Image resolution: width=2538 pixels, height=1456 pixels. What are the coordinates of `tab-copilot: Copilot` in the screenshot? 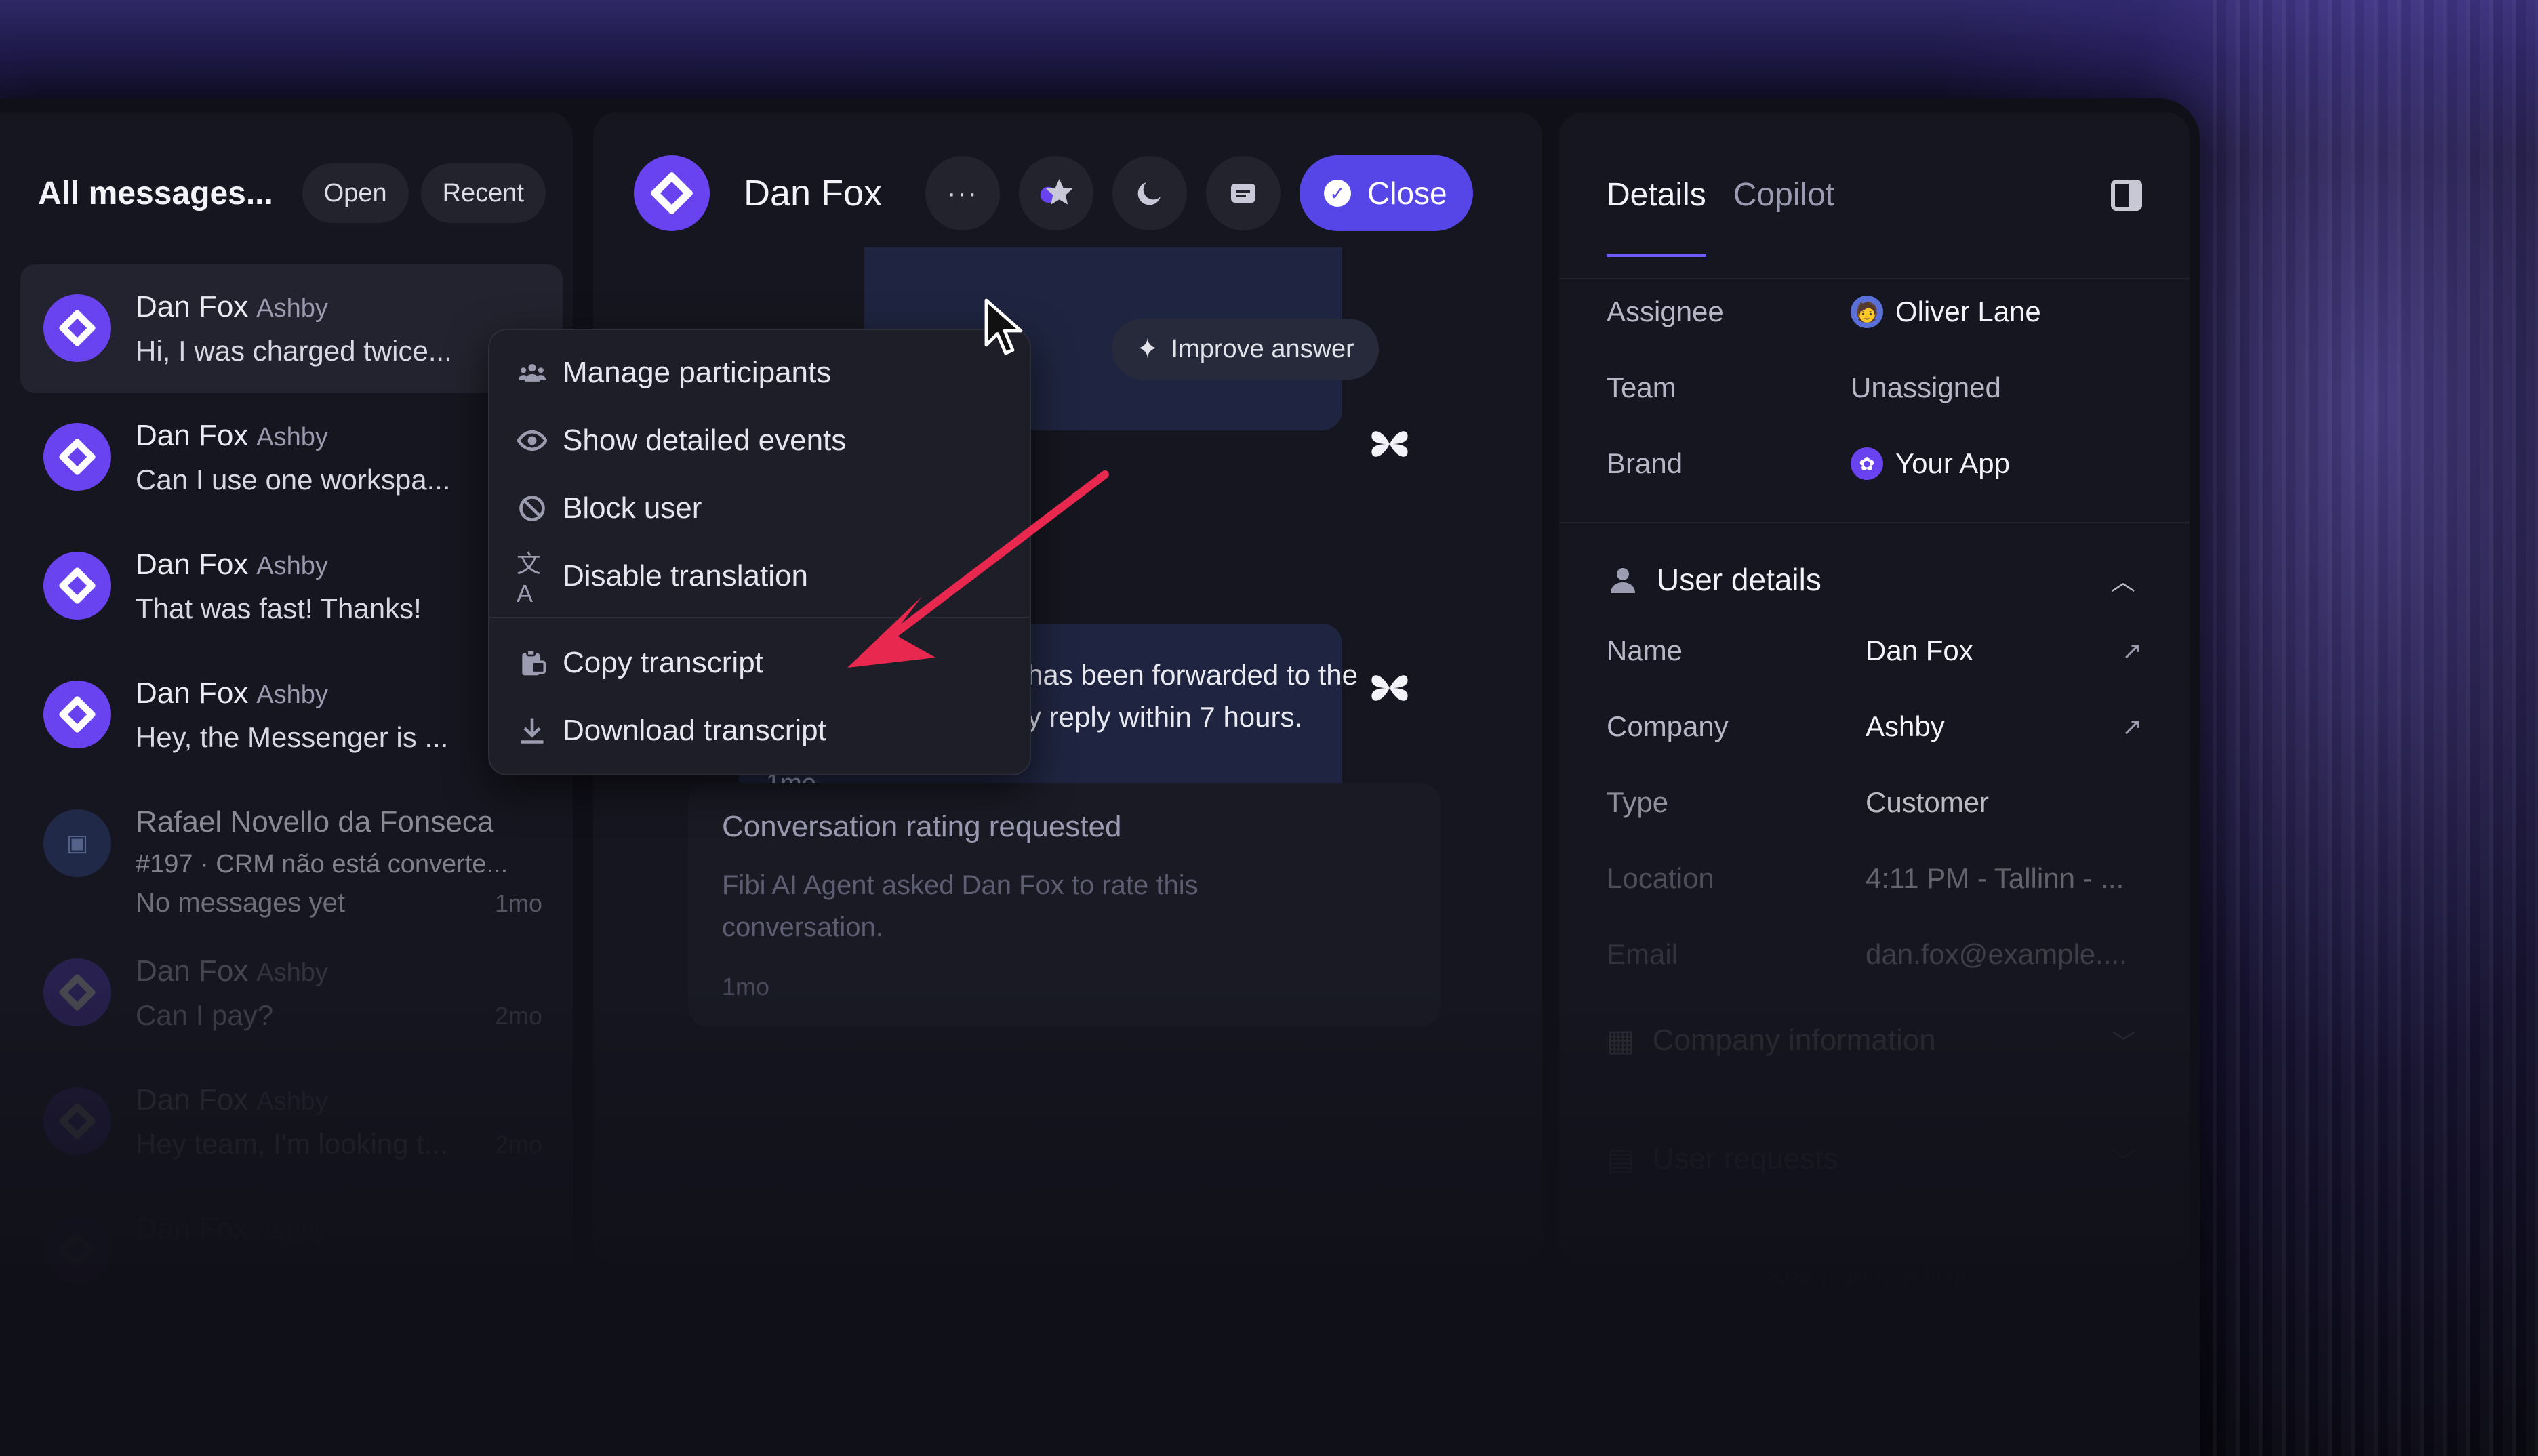 It's located at (1783, 216).